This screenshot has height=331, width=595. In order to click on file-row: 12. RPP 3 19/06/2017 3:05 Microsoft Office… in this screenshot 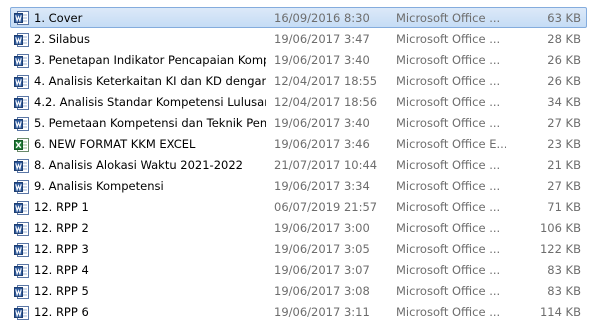, I will do `click(297, 248)`.